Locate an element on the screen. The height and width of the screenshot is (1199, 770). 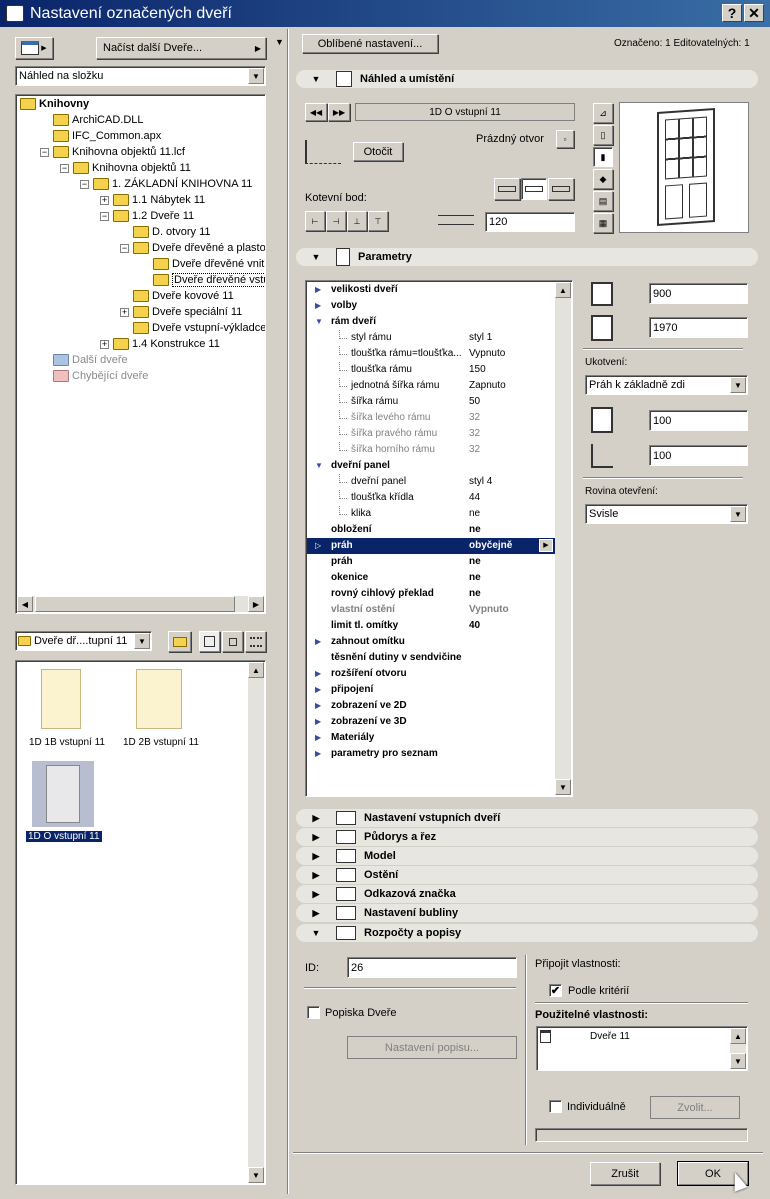
folder-select: Dveře dř....tupní 11 ▼ is located at coordinates (83, 641).